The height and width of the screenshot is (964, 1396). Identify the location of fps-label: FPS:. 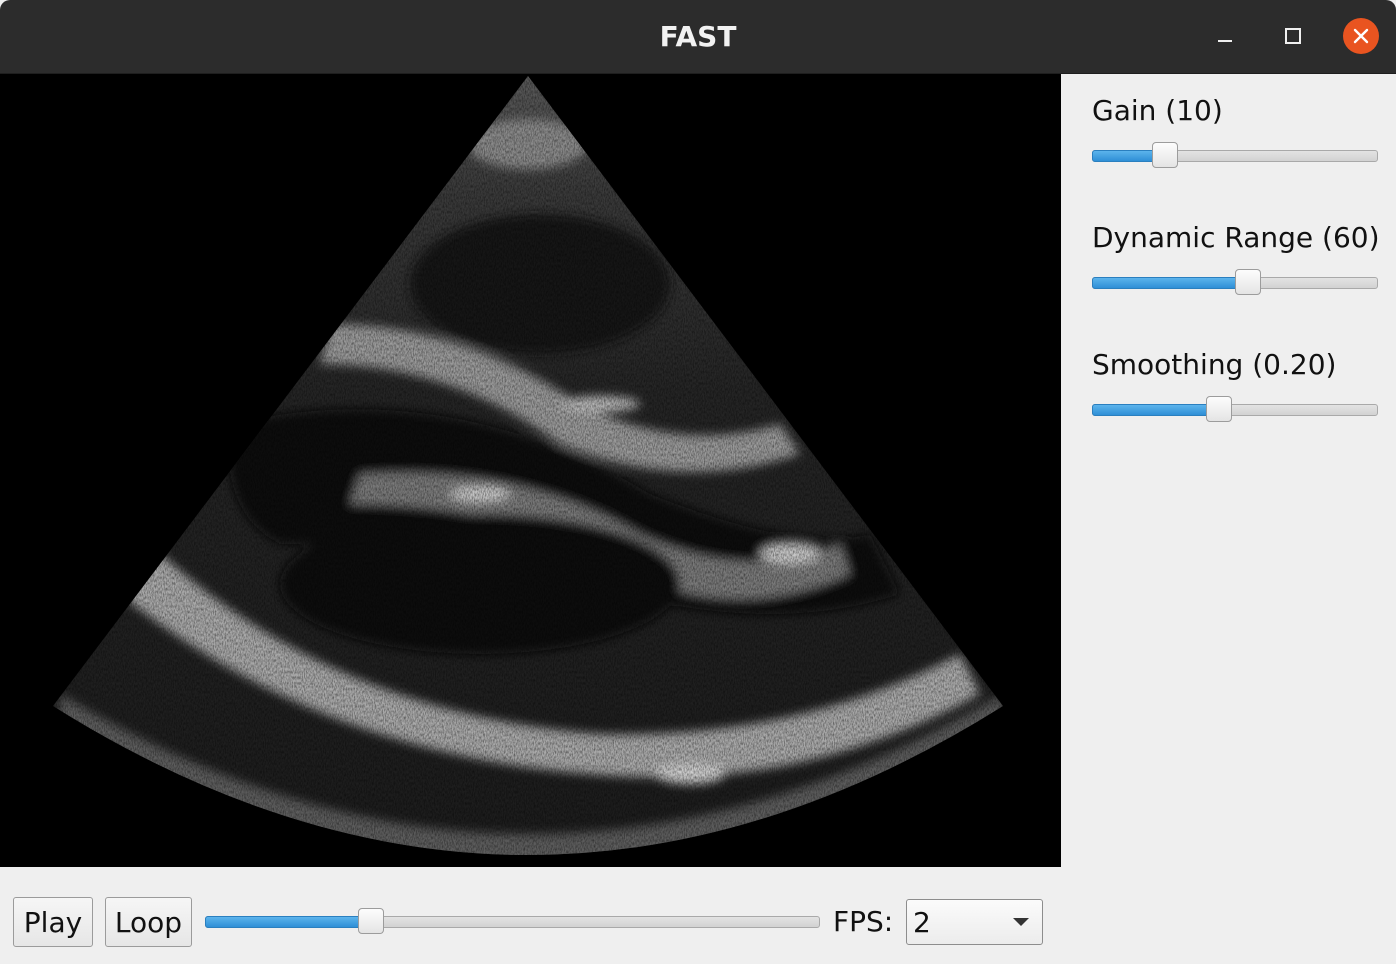
(863, 921).